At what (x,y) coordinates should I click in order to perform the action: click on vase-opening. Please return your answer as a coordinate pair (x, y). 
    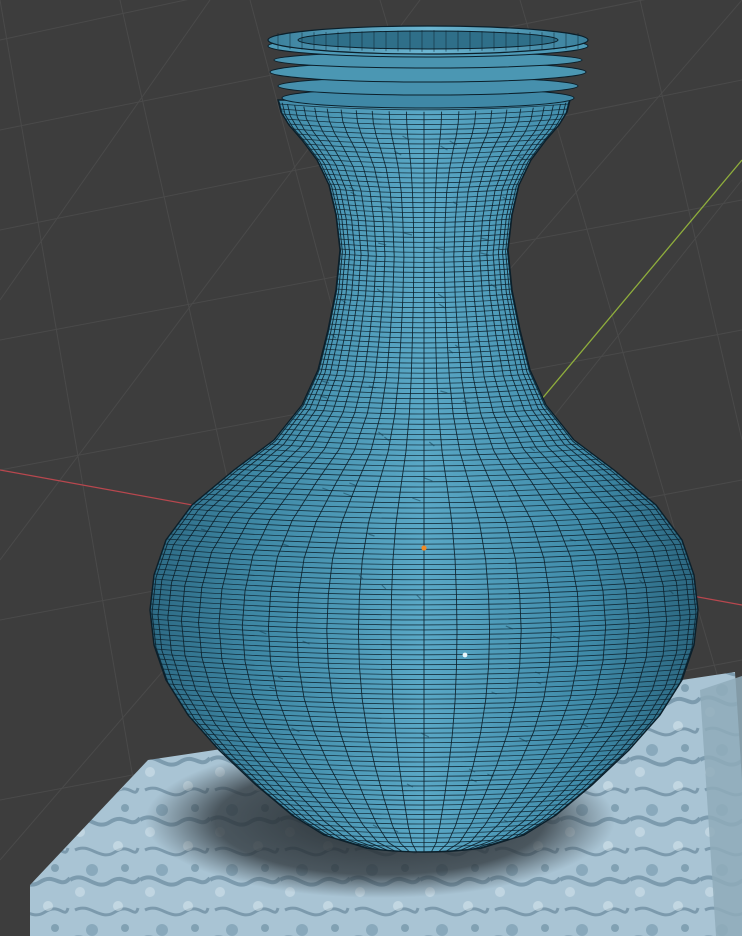
    Looking at the image, I should click on (428, 40).